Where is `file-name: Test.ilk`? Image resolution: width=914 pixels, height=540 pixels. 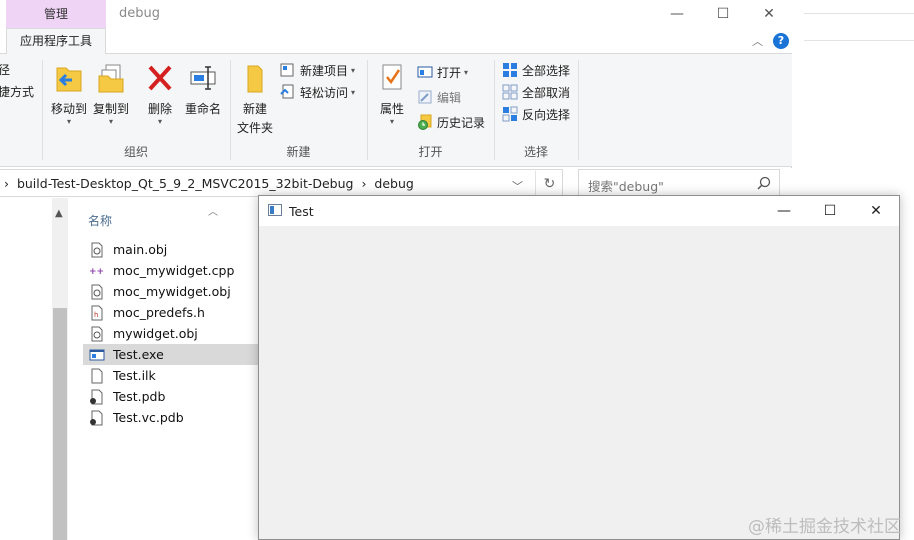 file-name: Test.ilk is located at coordinates (134, 375).